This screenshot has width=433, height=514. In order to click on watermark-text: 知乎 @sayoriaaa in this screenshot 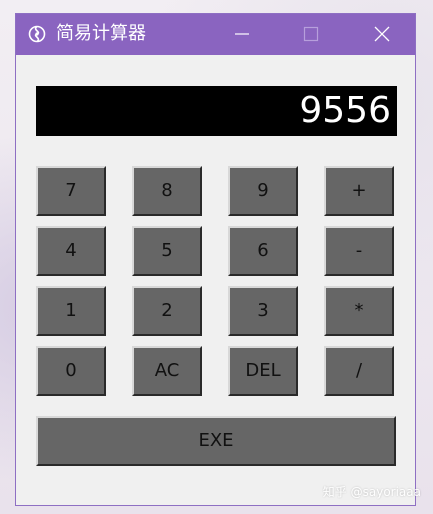, I will do `click(371, 492)`.